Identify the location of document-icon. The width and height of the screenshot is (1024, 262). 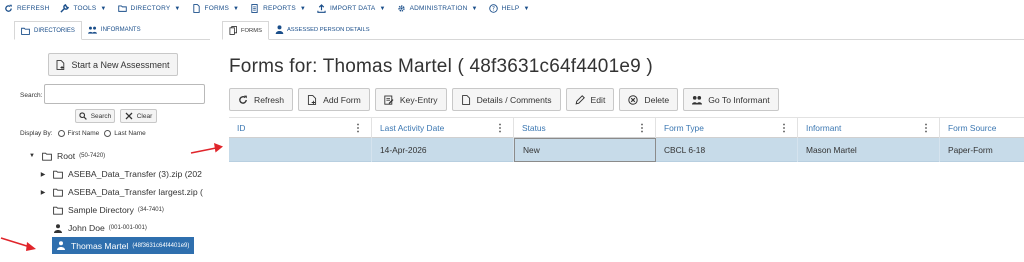
(196, 8).